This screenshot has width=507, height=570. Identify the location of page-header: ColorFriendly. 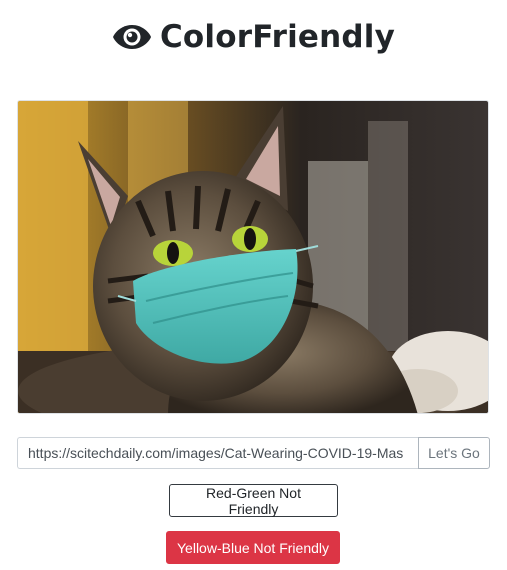
(253, 37).